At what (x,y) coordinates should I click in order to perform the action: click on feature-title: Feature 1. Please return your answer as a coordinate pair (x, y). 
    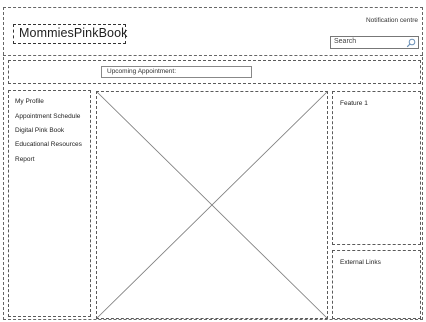
    Looking at the image, I should click on (354, 103).